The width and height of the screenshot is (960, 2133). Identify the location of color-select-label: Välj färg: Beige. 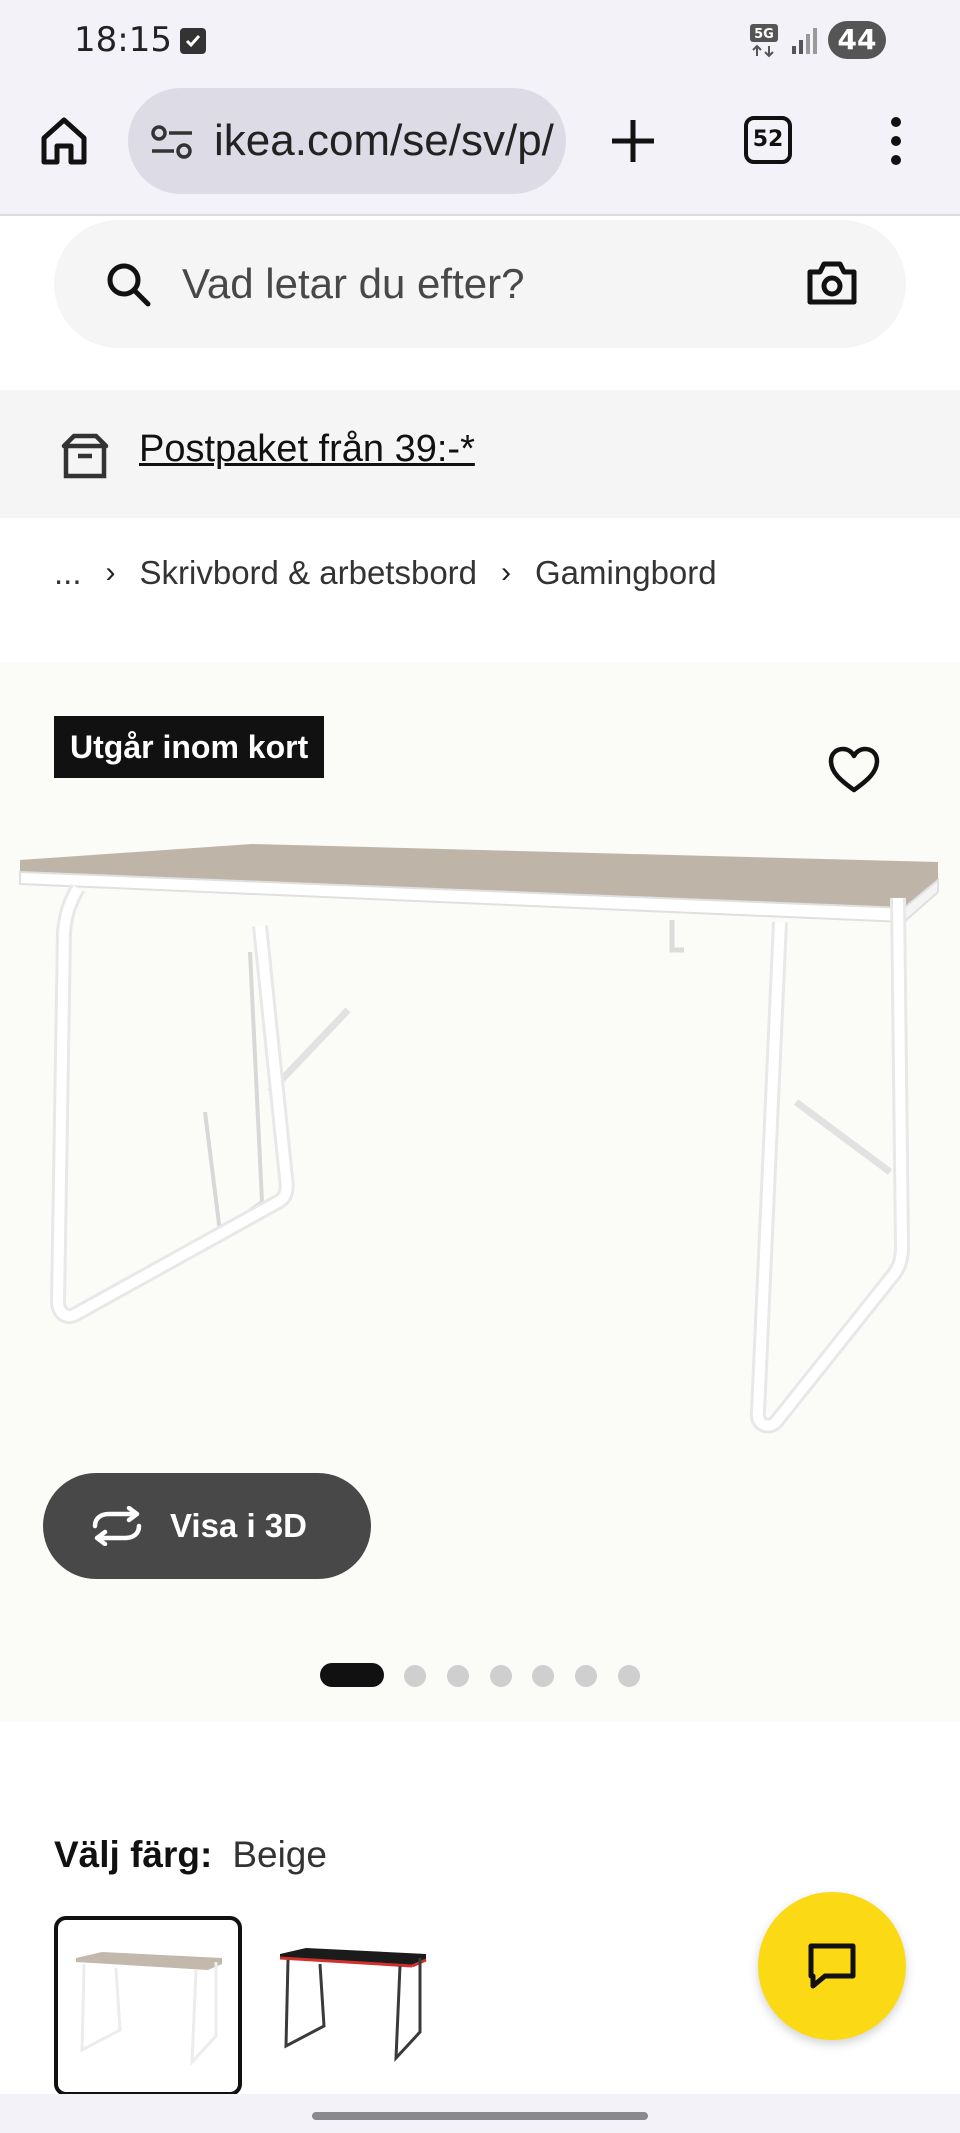
(190, 1855).